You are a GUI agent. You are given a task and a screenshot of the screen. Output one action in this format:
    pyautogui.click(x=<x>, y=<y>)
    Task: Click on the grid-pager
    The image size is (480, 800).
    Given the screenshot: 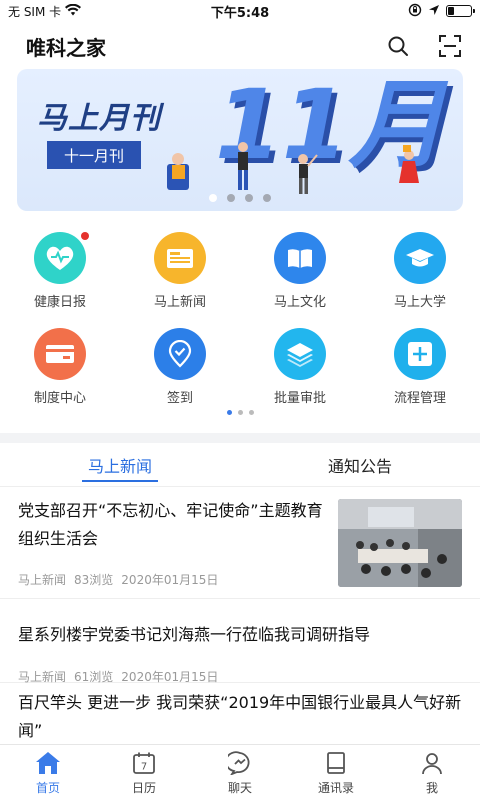 What is the action you would take?
    pyautogui.click(x=240, y=412)
    